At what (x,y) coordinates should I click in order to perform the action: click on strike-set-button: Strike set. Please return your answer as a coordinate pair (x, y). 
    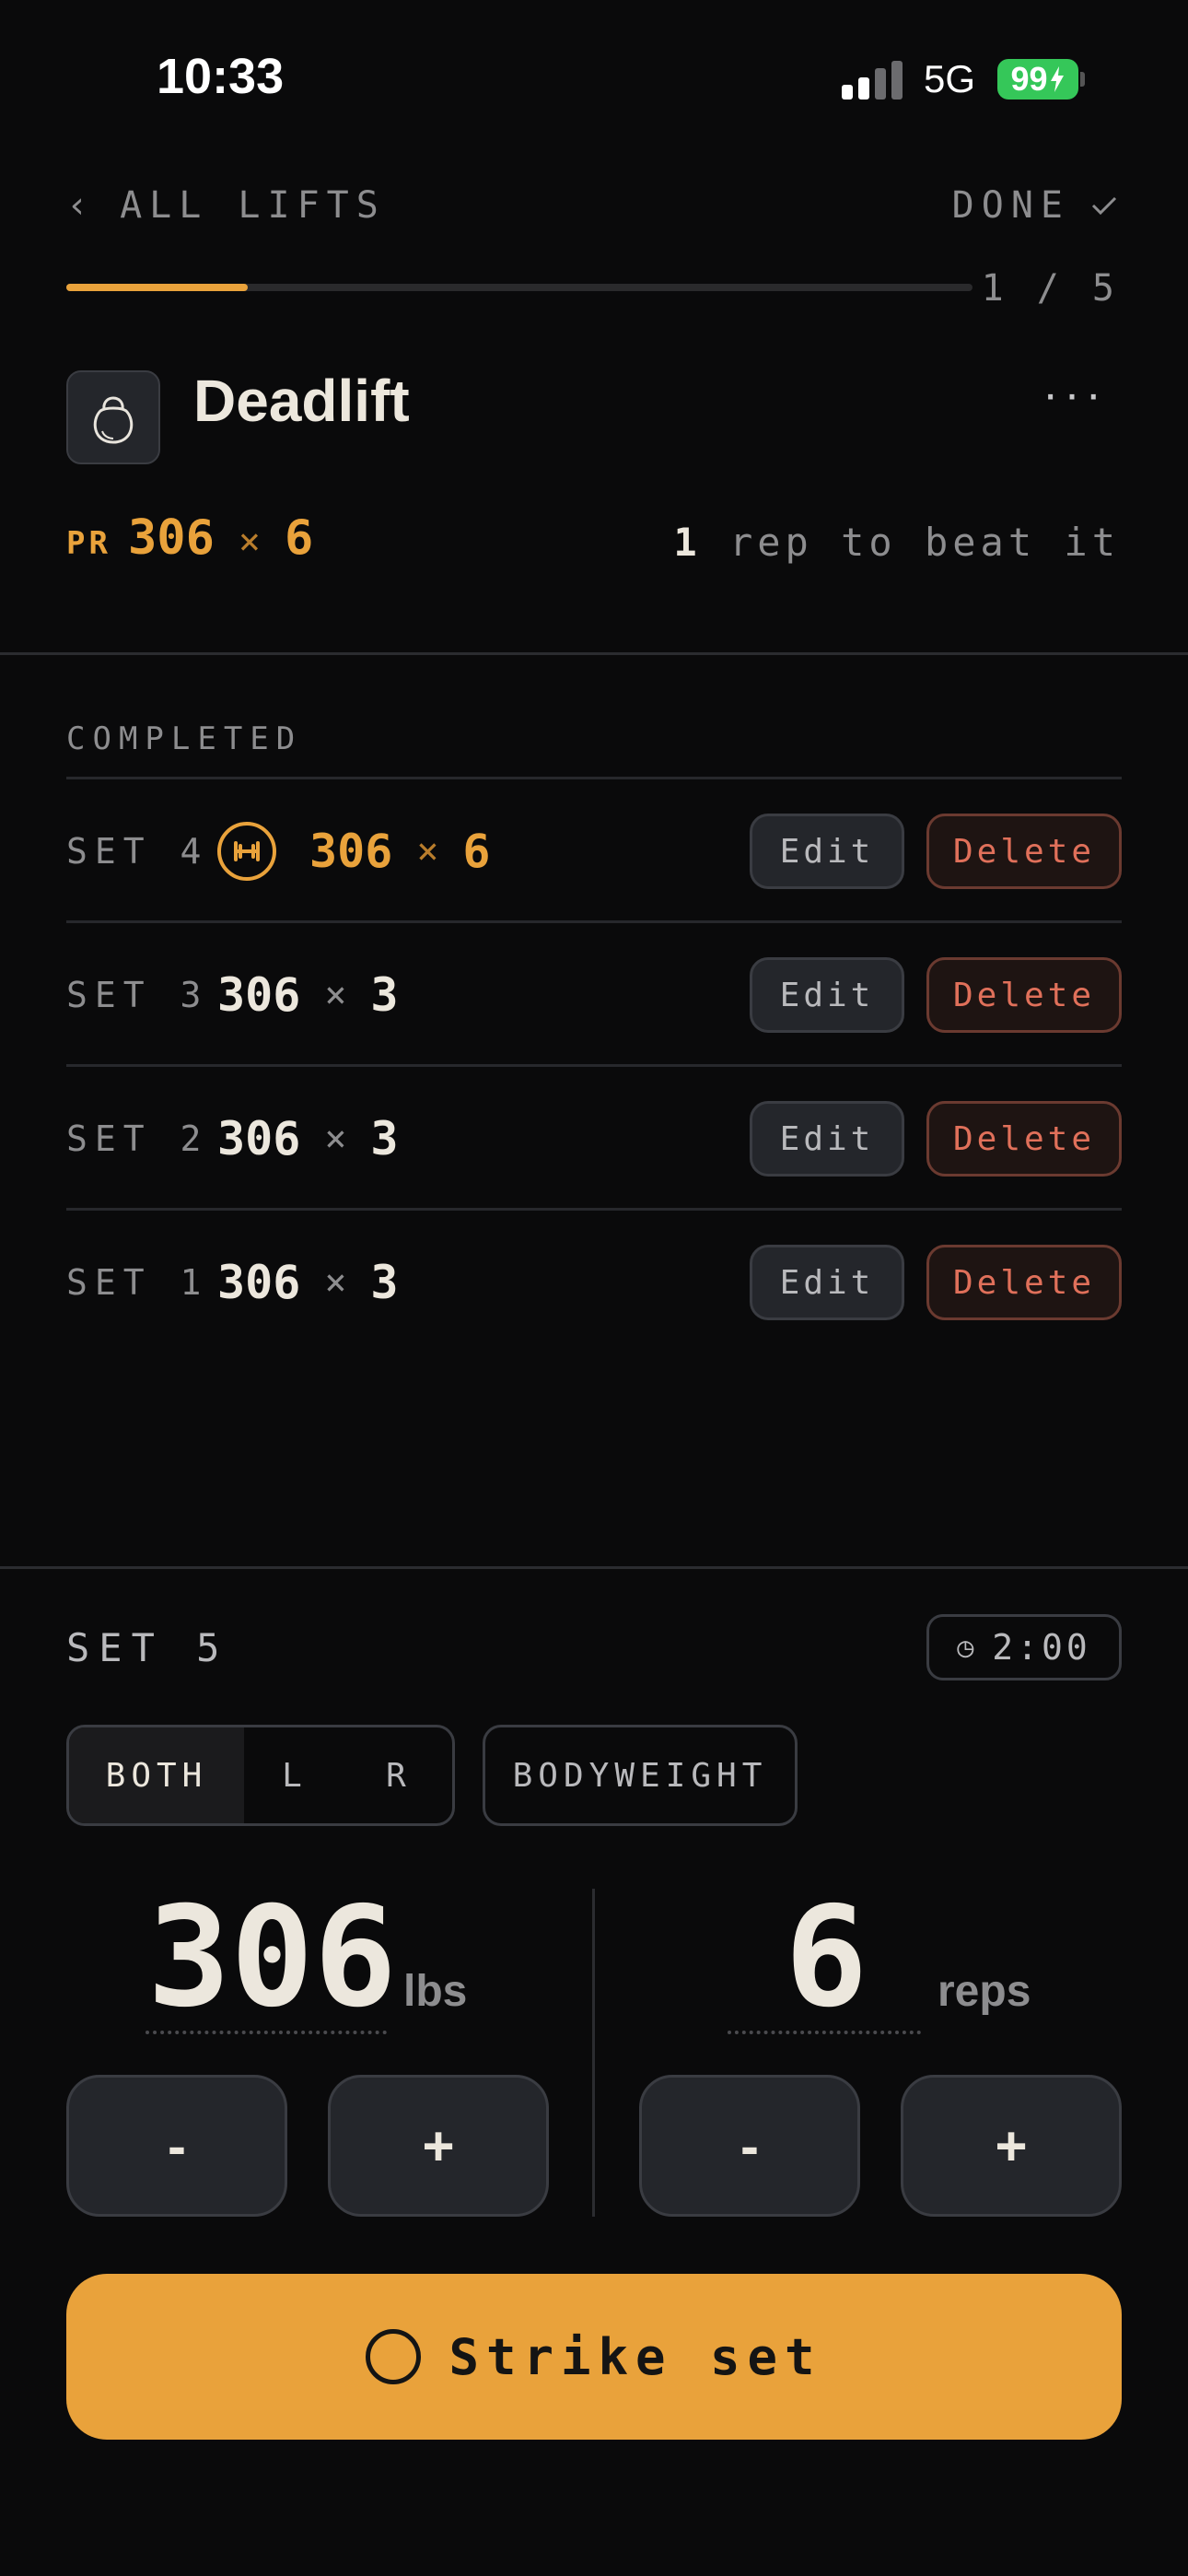
    Looking at the image, I should click on (594, 2357).